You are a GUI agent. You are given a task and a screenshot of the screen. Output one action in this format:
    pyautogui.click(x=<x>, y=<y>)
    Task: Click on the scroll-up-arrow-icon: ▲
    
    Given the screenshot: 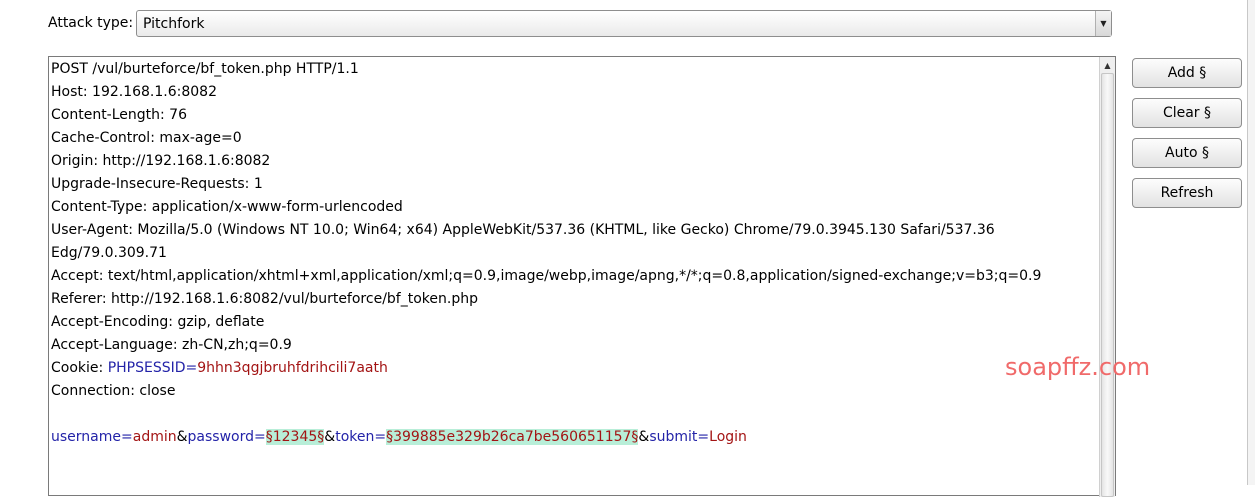 What is the action you would take?
    pyautogui.click(x=1107, y=65)
    